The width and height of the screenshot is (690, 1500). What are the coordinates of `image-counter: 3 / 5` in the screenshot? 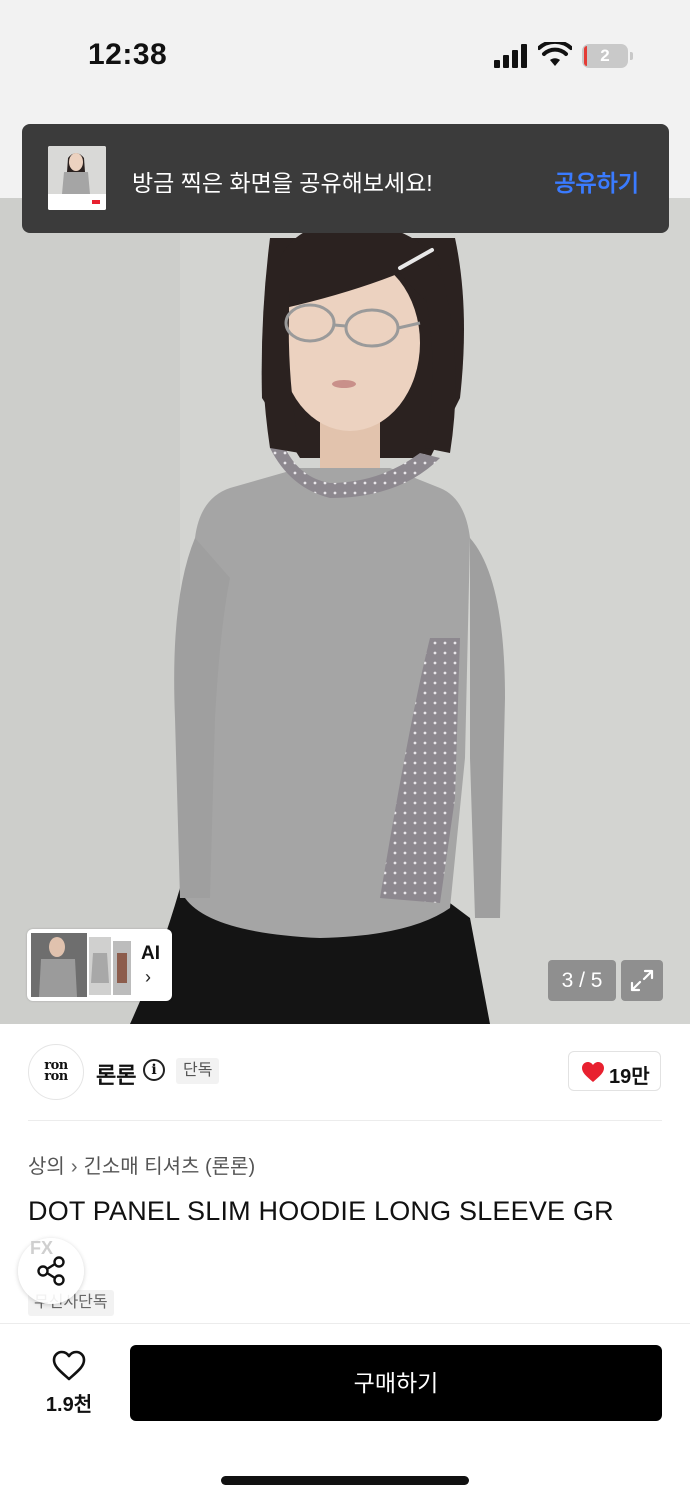 It's located at (582, 980).